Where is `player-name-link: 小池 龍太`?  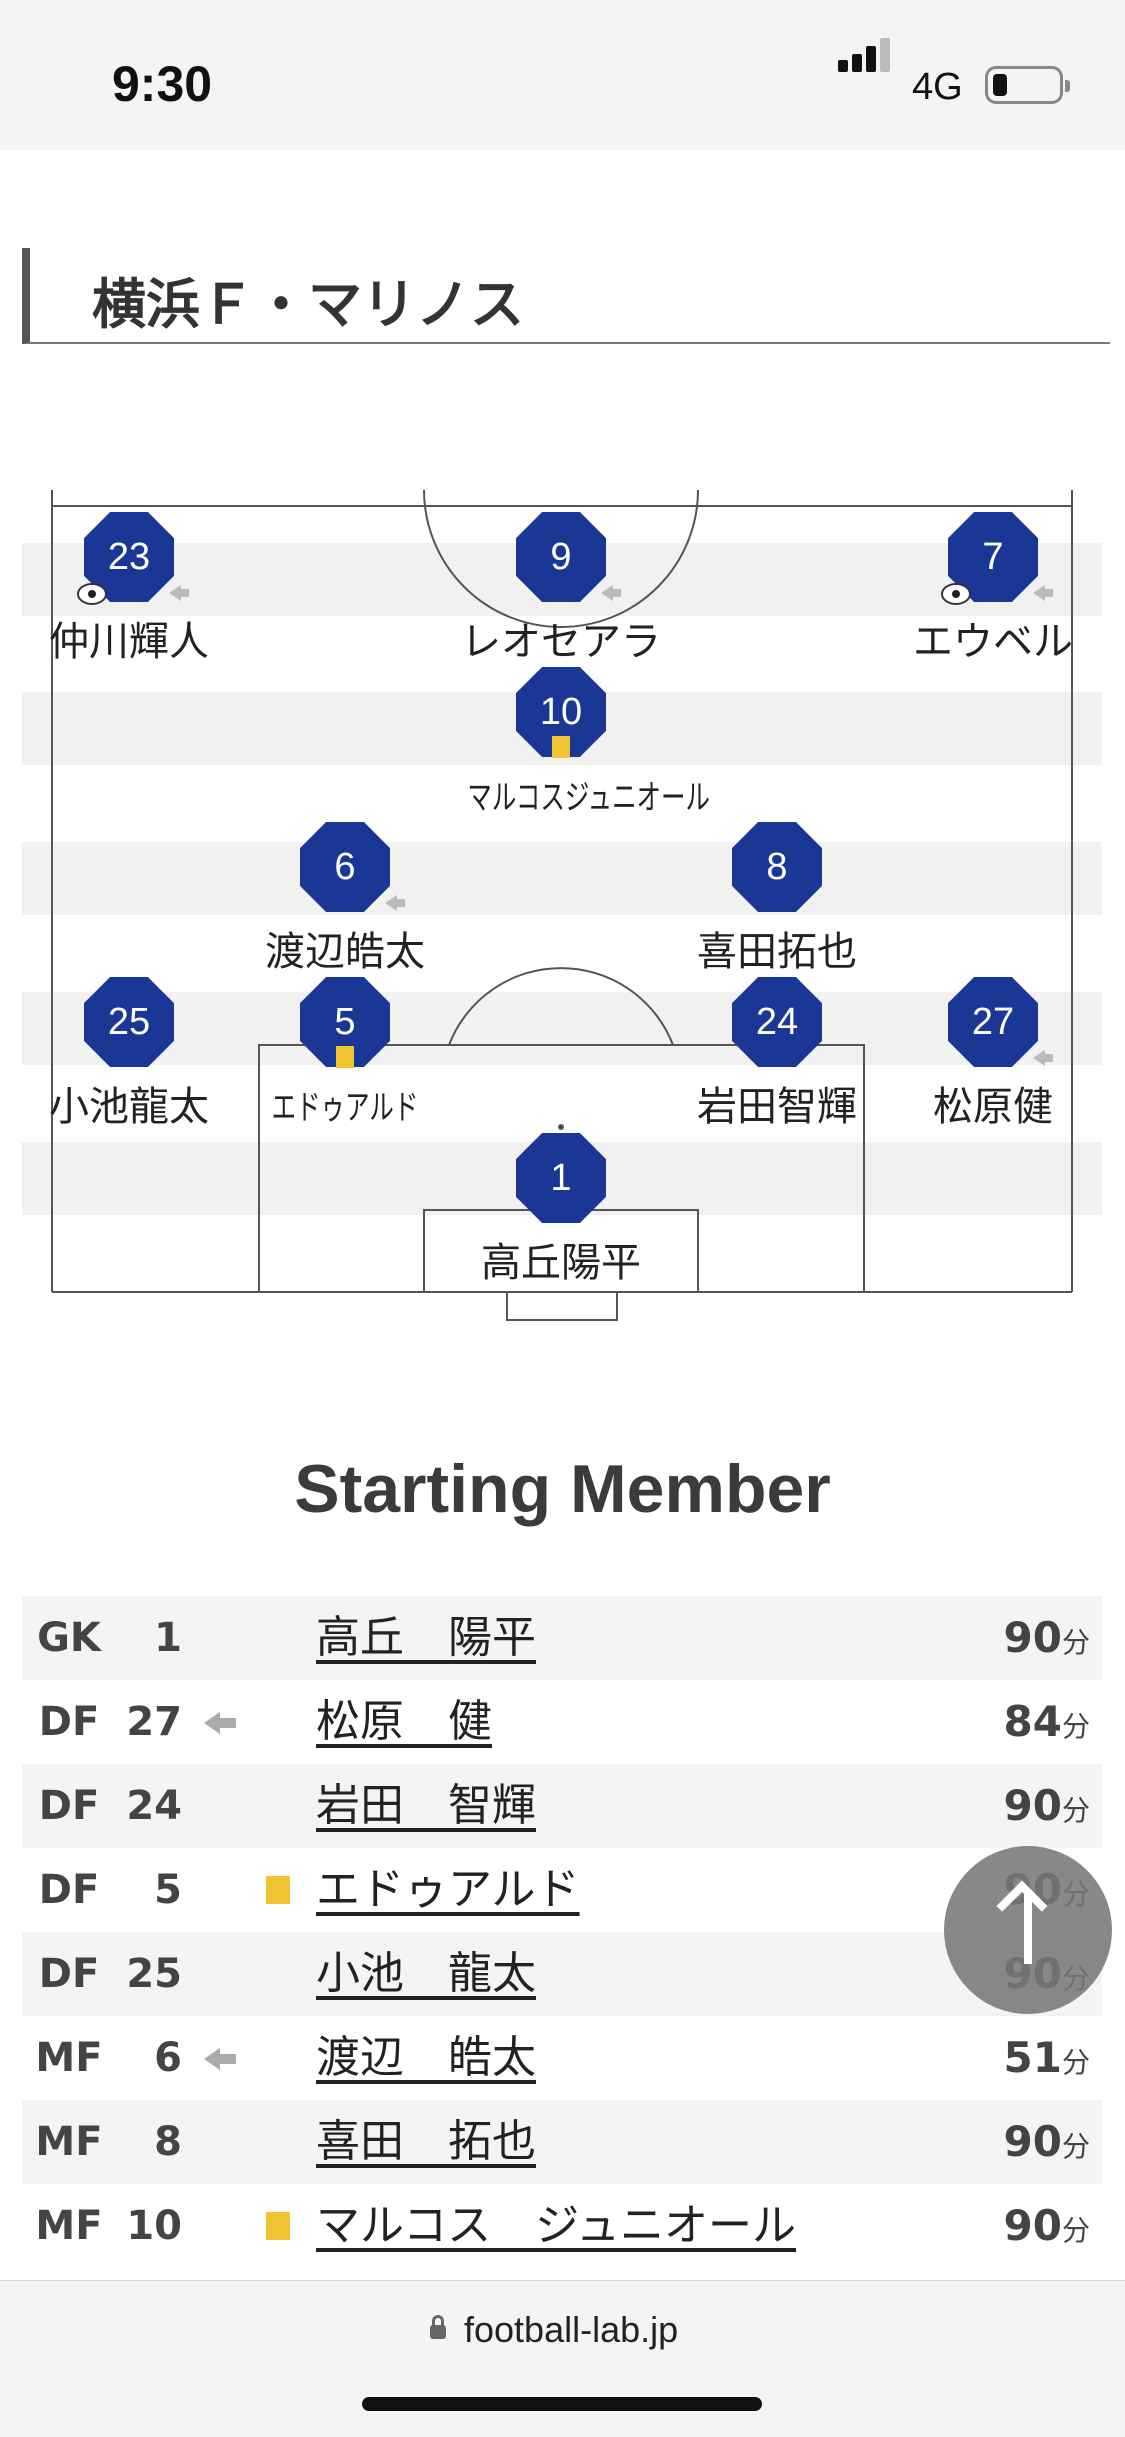
player-name-link: 小池 龍太 is located at coordinates (426, 1974).